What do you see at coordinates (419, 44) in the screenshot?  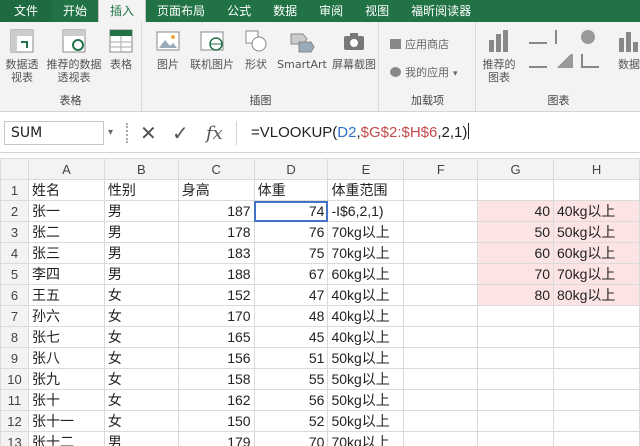 I see `app-store-button: 应用商店` at bounding box center [419, 44].